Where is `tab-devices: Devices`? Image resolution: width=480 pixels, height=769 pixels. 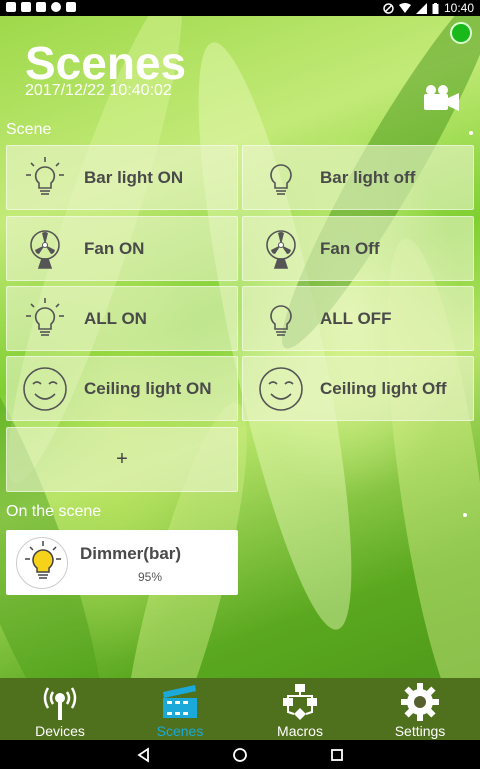
tab-devices: Devices is located at coordinates (60, 709).